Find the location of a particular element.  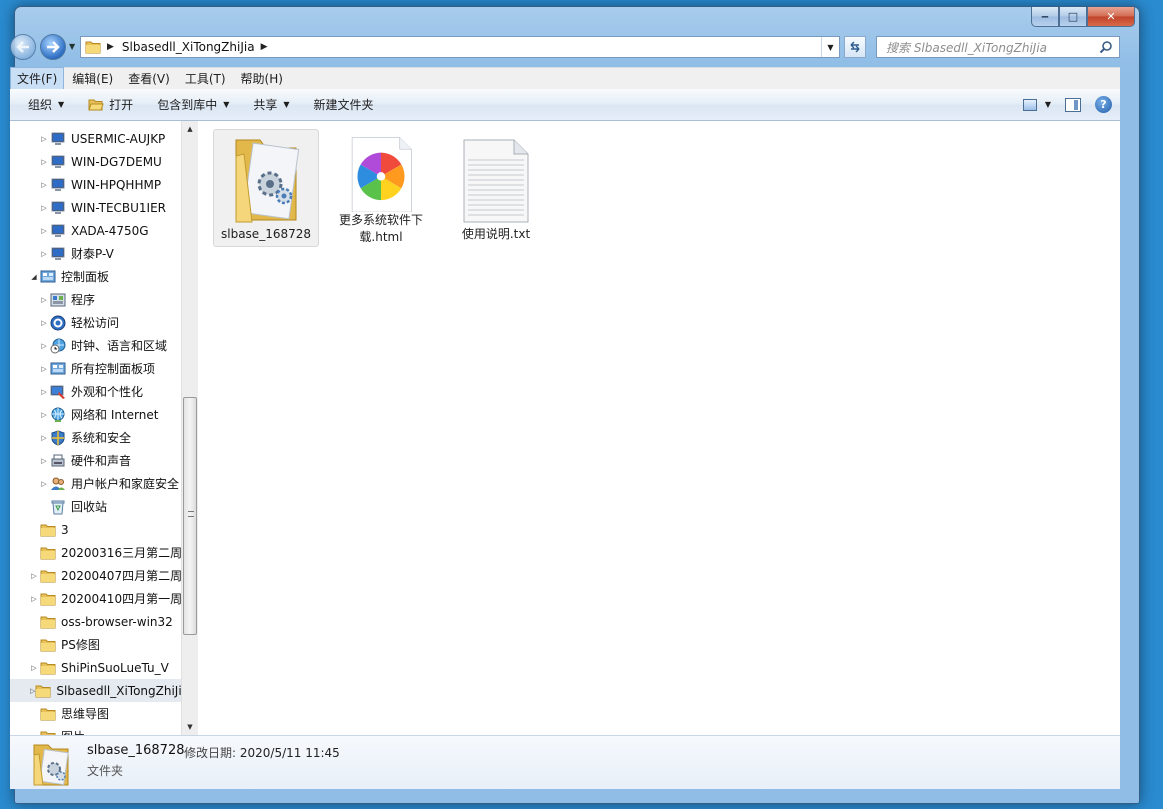

view-icon is located at coordinates (1029, 104).